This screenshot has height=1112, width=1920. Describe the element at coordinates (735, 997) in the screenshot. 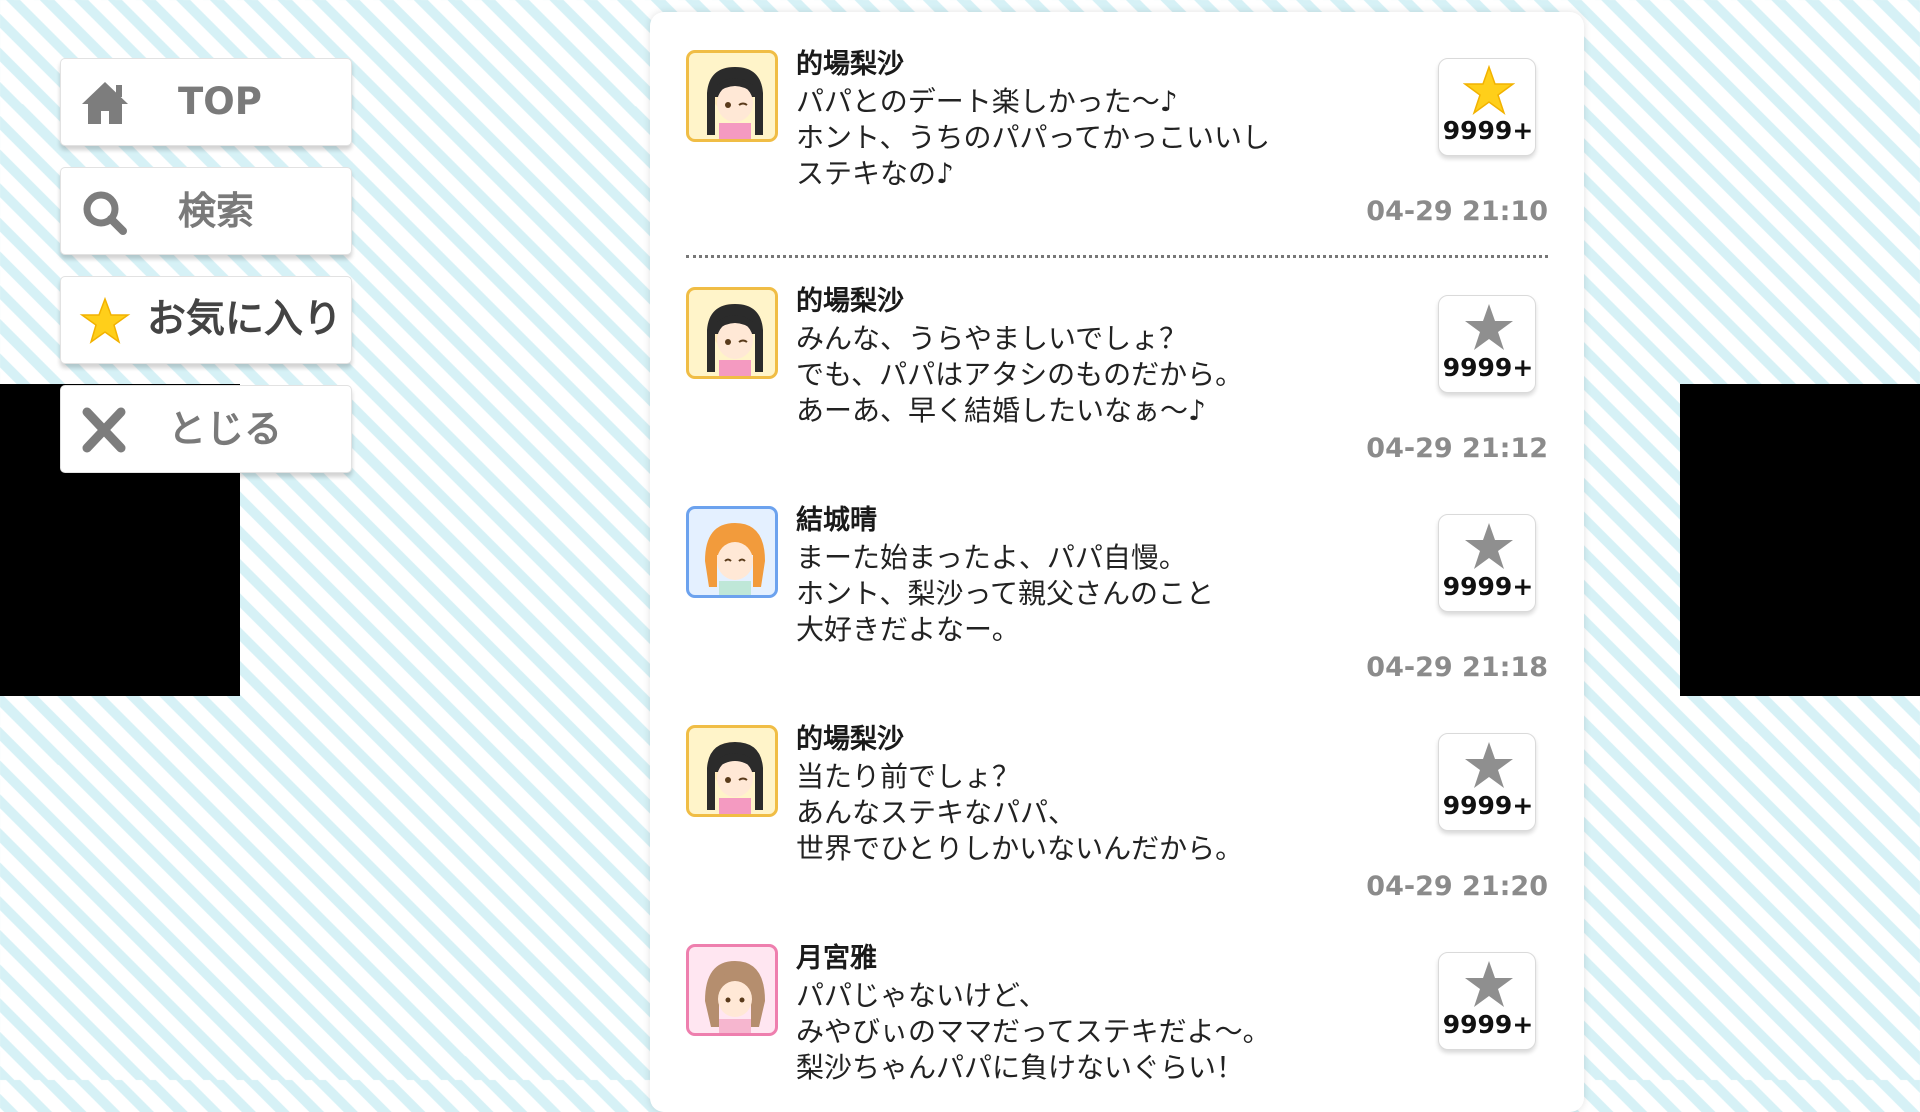

I see `brown-hair-girl-avatar-icon` at that location.